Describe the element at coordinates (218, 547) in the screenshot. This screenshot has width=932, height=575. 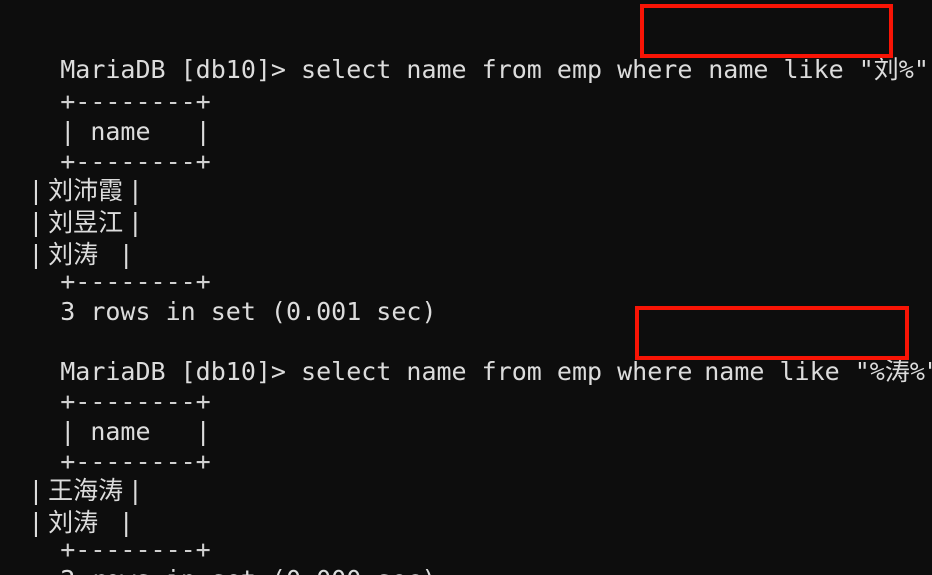
I see `status-line-2: 2 rows in set (0.000 sec)` at that location.